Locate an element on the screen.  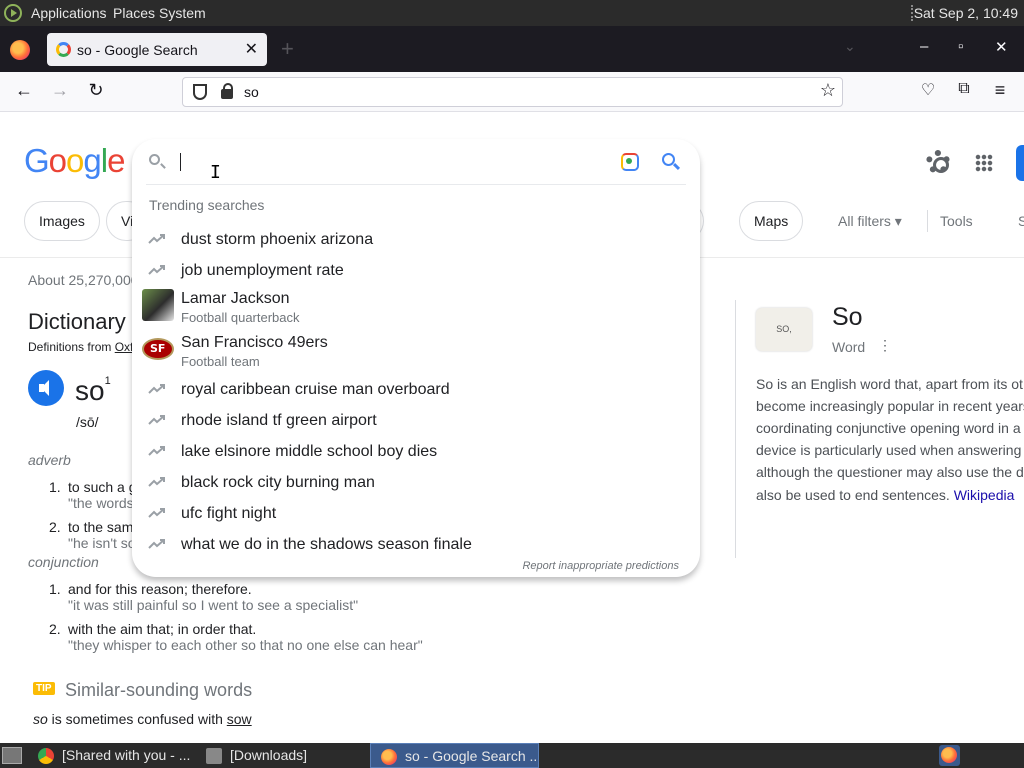
chip-maps: Maps is located at coordinates (771, 221).